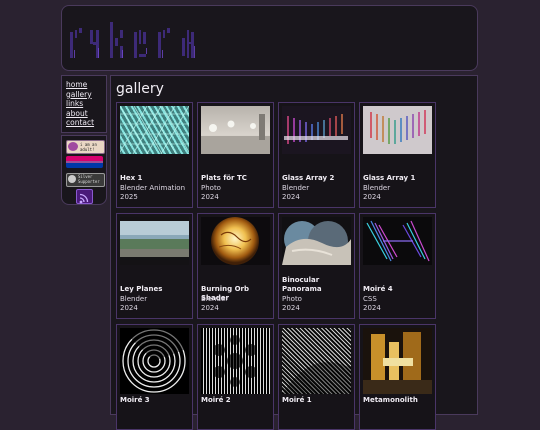 The width and height of the screenshot is (540, 430). I want to click on nav-link-links: links, so click(86, 104).